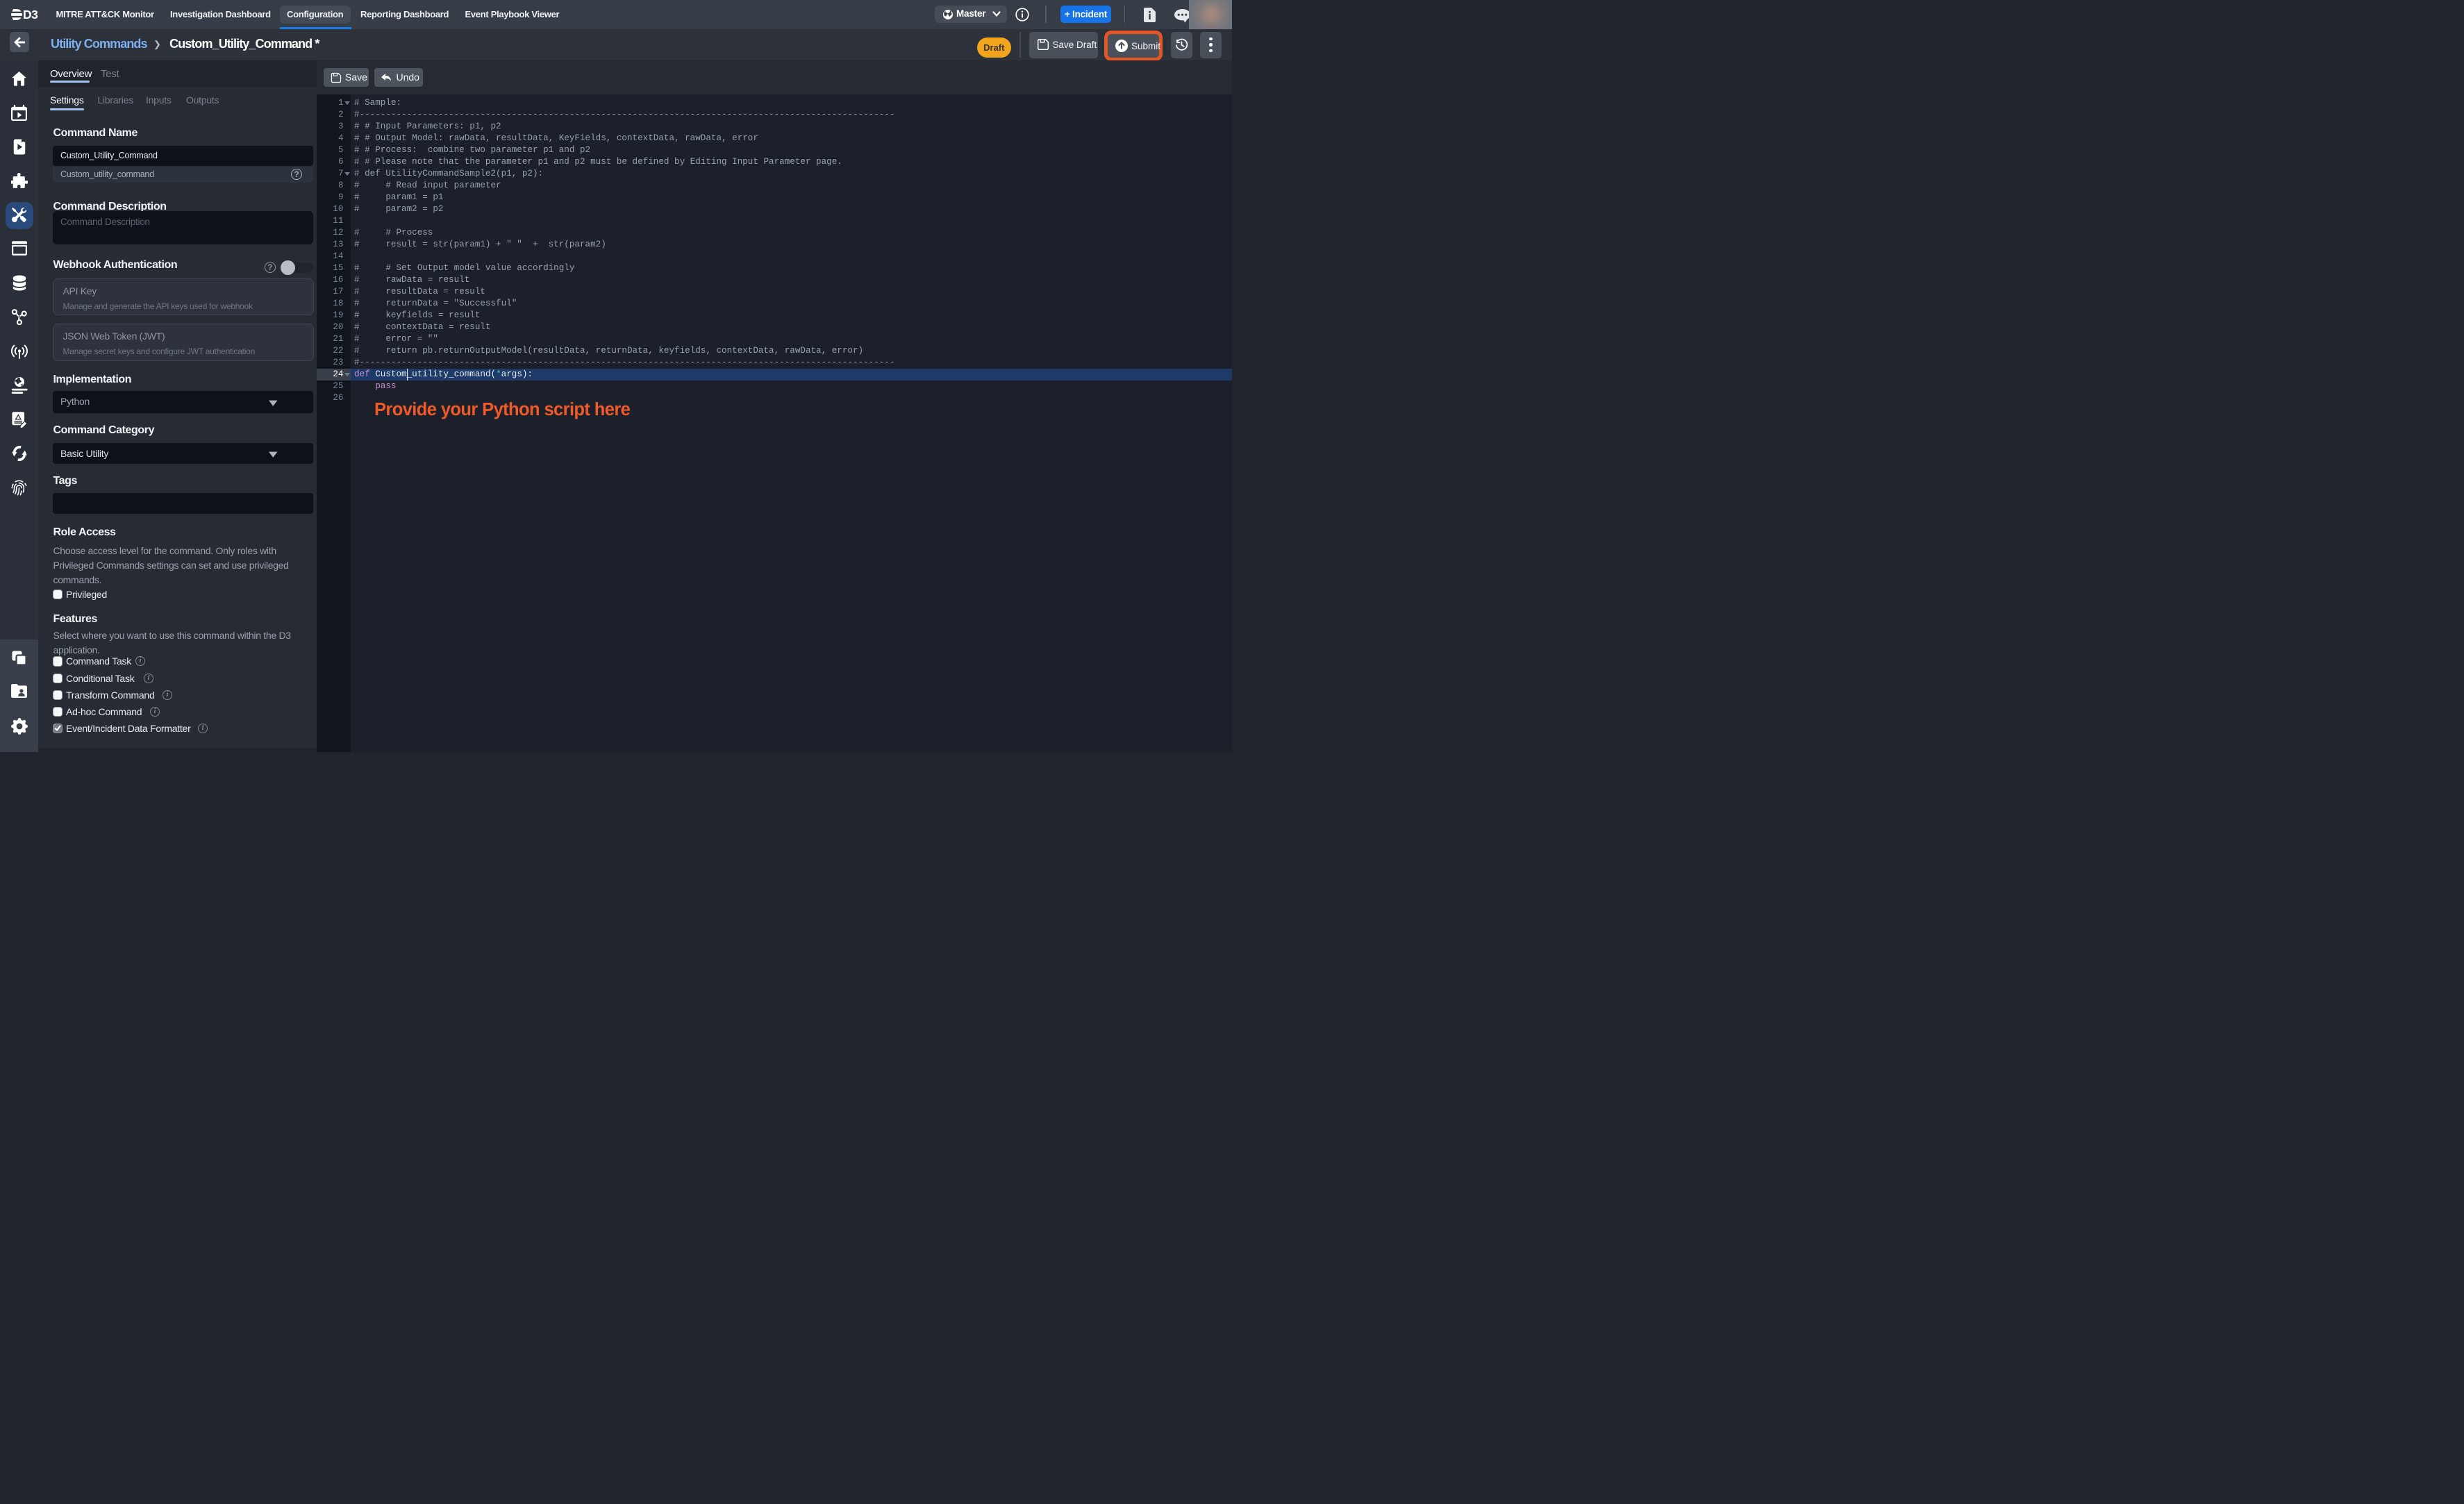 This screenshot has width=2464, height=1504. What do you see at coordinates (30, 14) in the screenshot?
I see `svg-text: D3` at bounding box center [30, 14].